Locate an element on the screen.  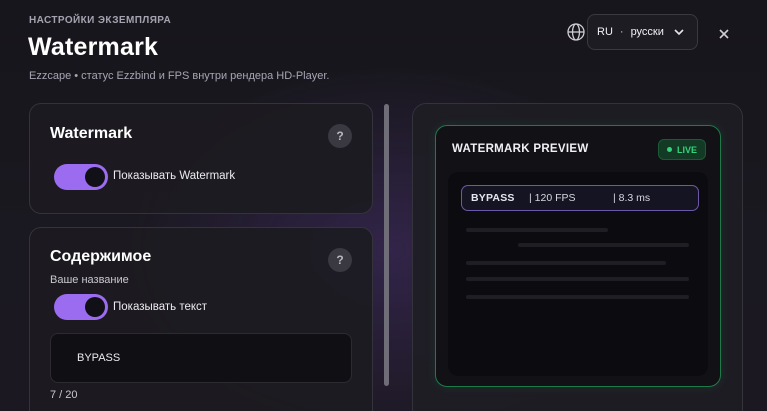
character-counter: 7 / 20 is located at coordinates (64, 395).